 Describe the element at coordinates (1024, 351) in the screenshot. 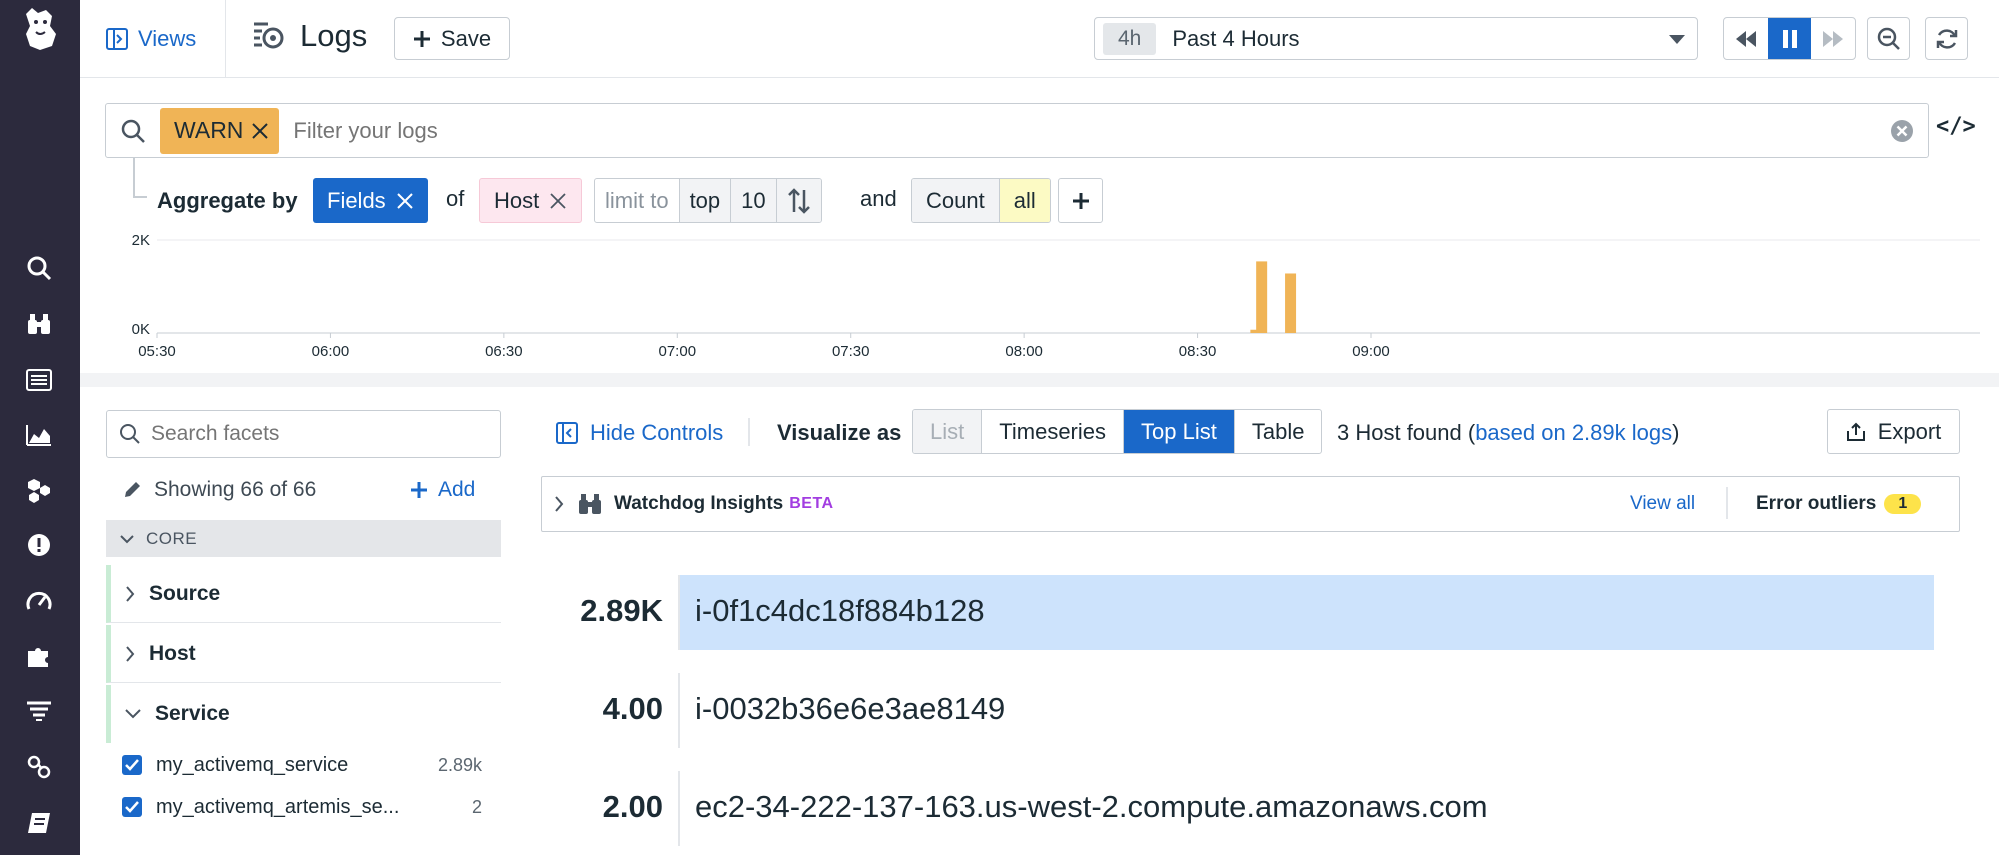

I see `x-tick-label: 08:00` at that location.